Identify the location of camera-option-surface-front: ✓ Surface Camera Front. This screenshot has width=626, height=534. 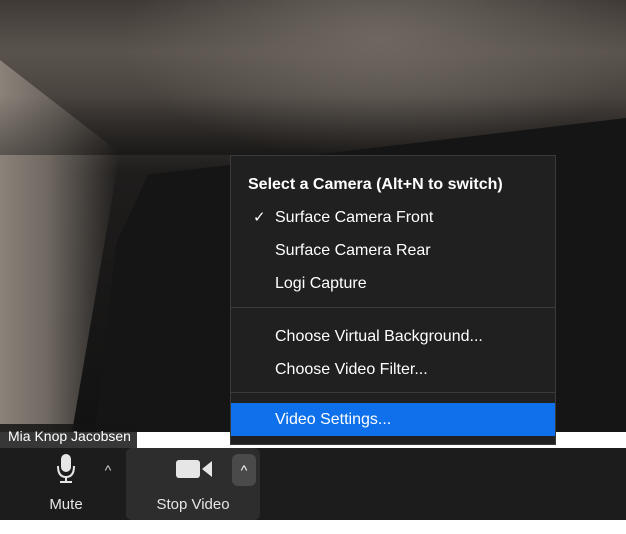
(393, 217).